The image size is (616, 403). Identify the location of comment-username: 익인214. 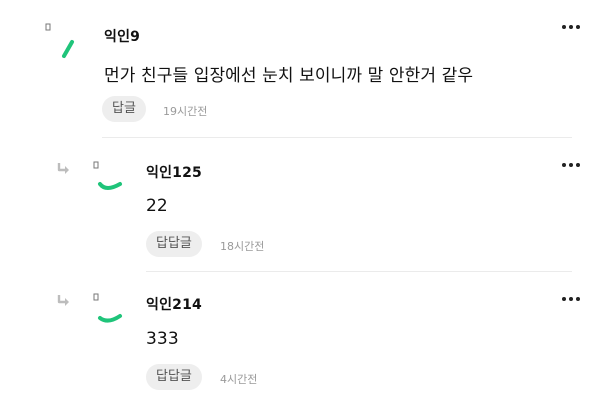
(174, 304).